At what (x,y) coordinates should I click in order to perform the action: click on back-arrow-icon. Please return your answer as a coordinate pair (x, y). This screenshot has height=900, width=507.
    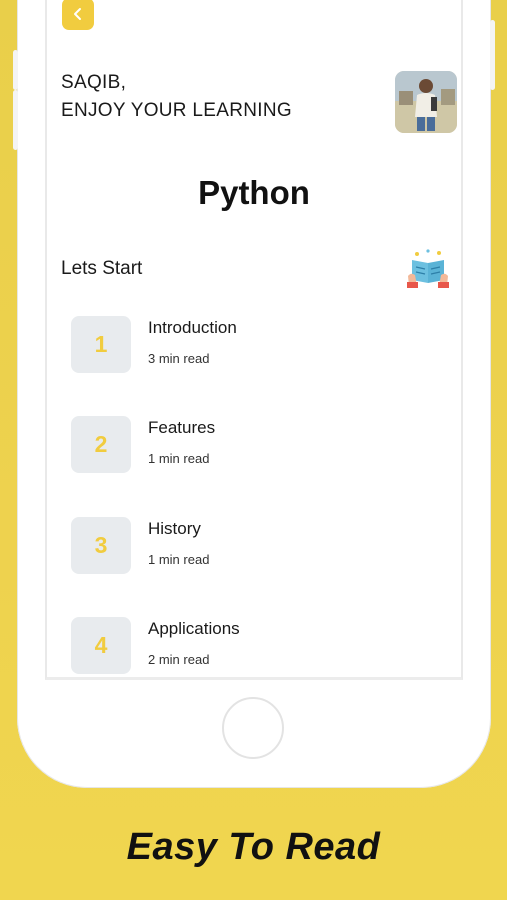
    Looking at the image, I should click on (77, 14).